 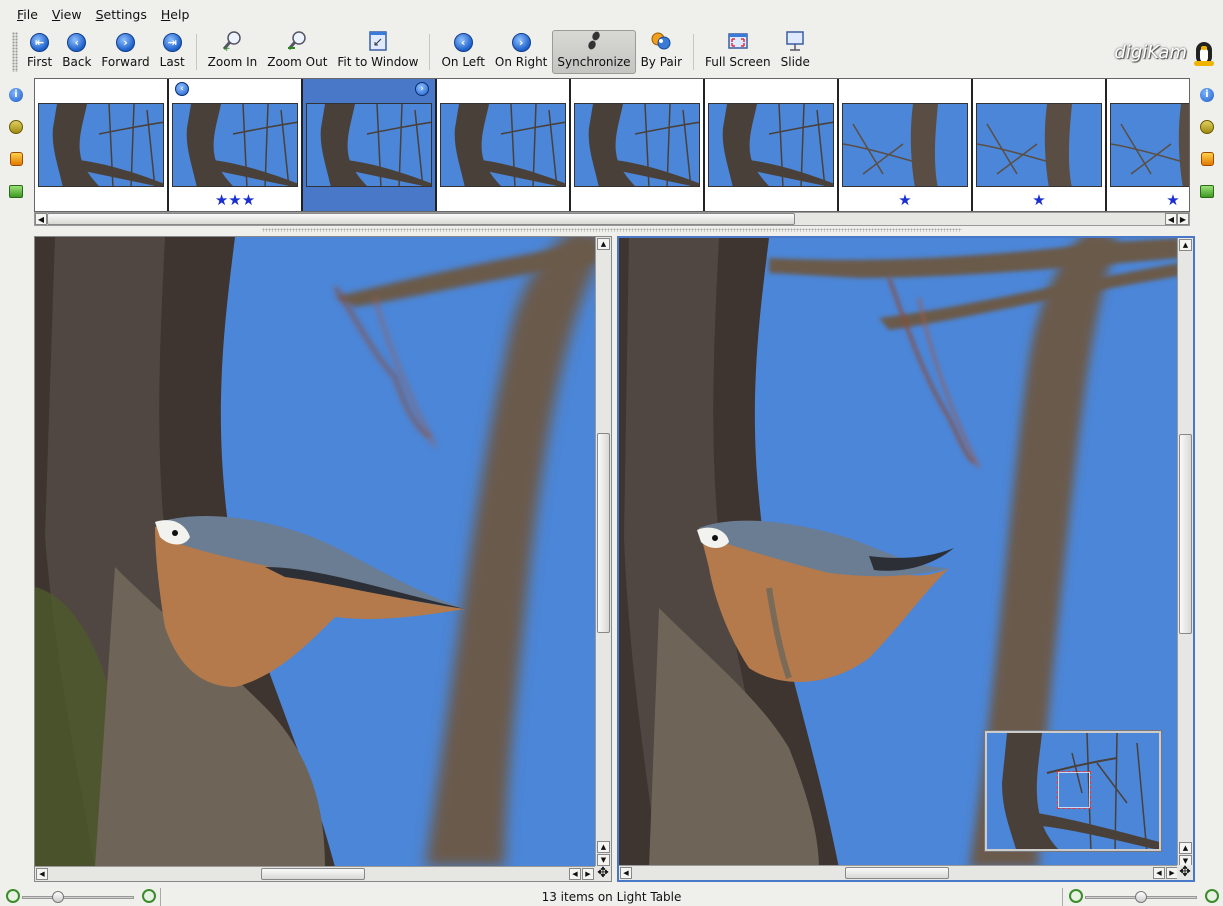 What do you see at coordinates (612, 230) in the screenshot?
I see `pane-splitter-handle` at bounding box center [612, 230].